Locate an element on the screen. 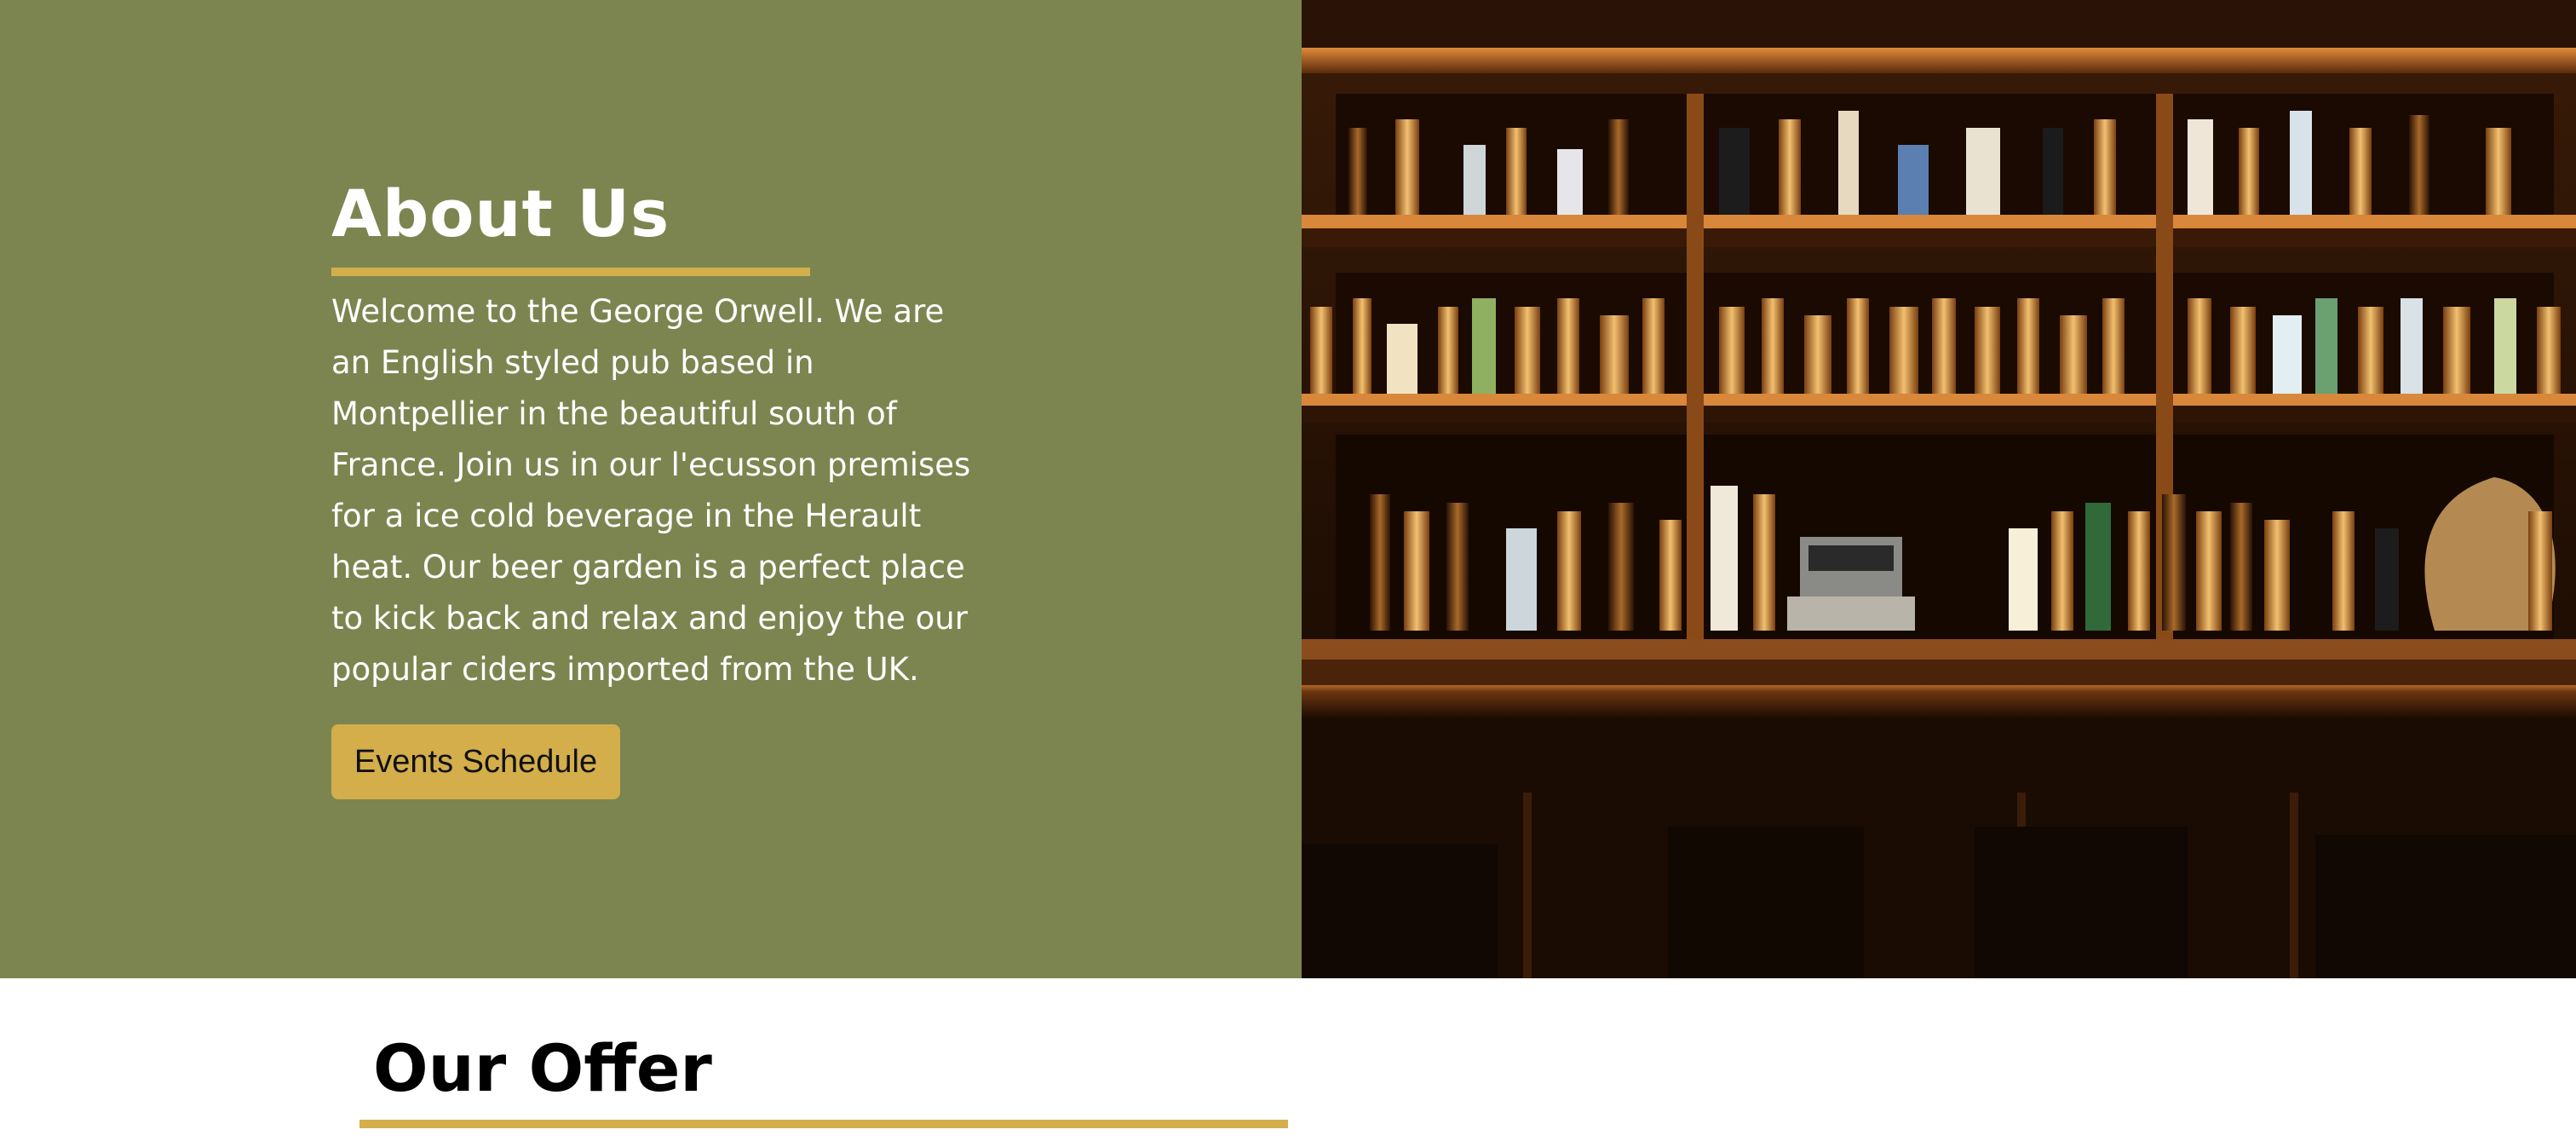 The image size is (2576, 1147). offer-title-underline is located at coordinates (823, 1124).